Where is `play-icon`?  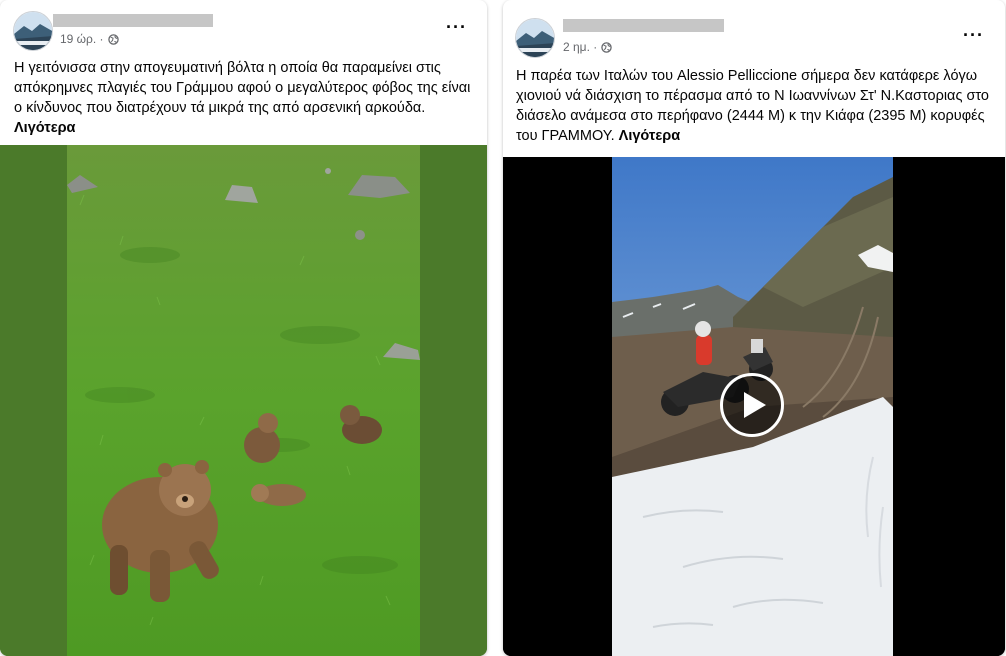 play-icon is located at coordinates (755, 405).